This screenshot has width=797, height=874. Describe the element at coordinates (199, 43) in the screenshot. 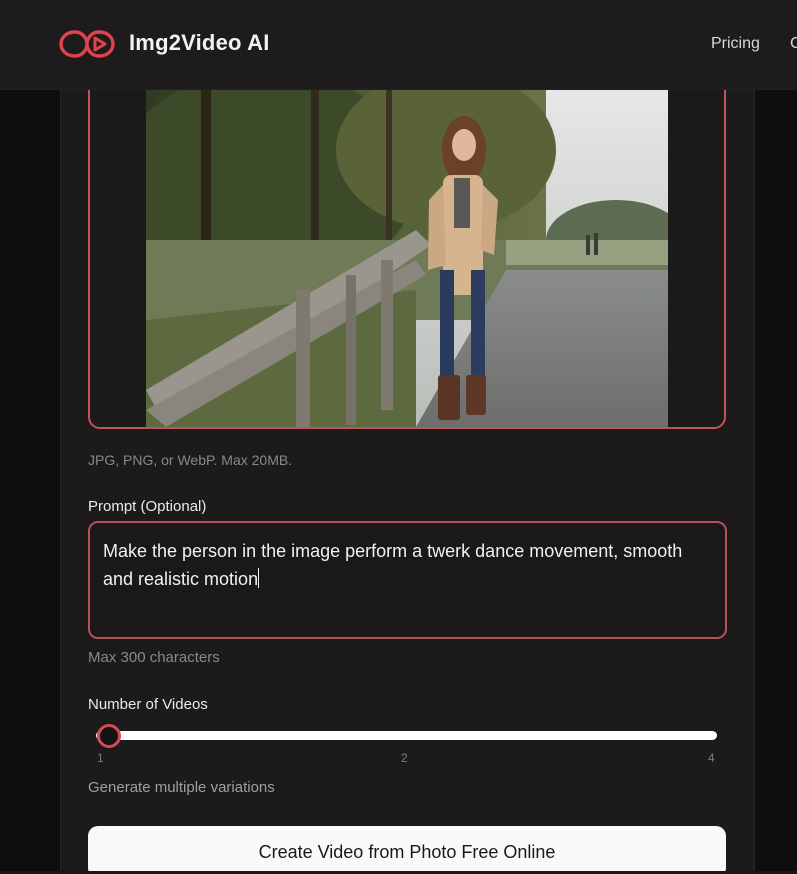

I see `brand-name: Img2Video AI` at that location.